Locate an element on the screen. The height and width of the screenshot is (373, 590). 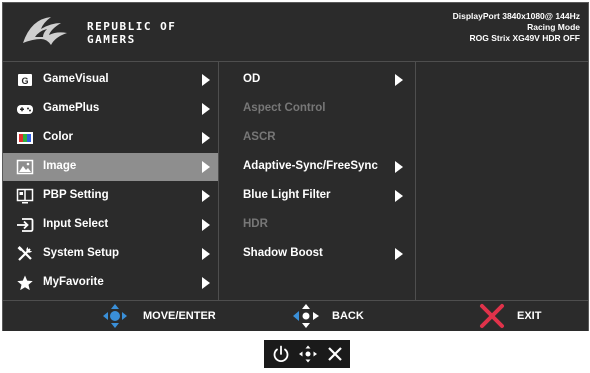
move-enter-button: MOVE/ENTER is located at coordinates (164, 316).